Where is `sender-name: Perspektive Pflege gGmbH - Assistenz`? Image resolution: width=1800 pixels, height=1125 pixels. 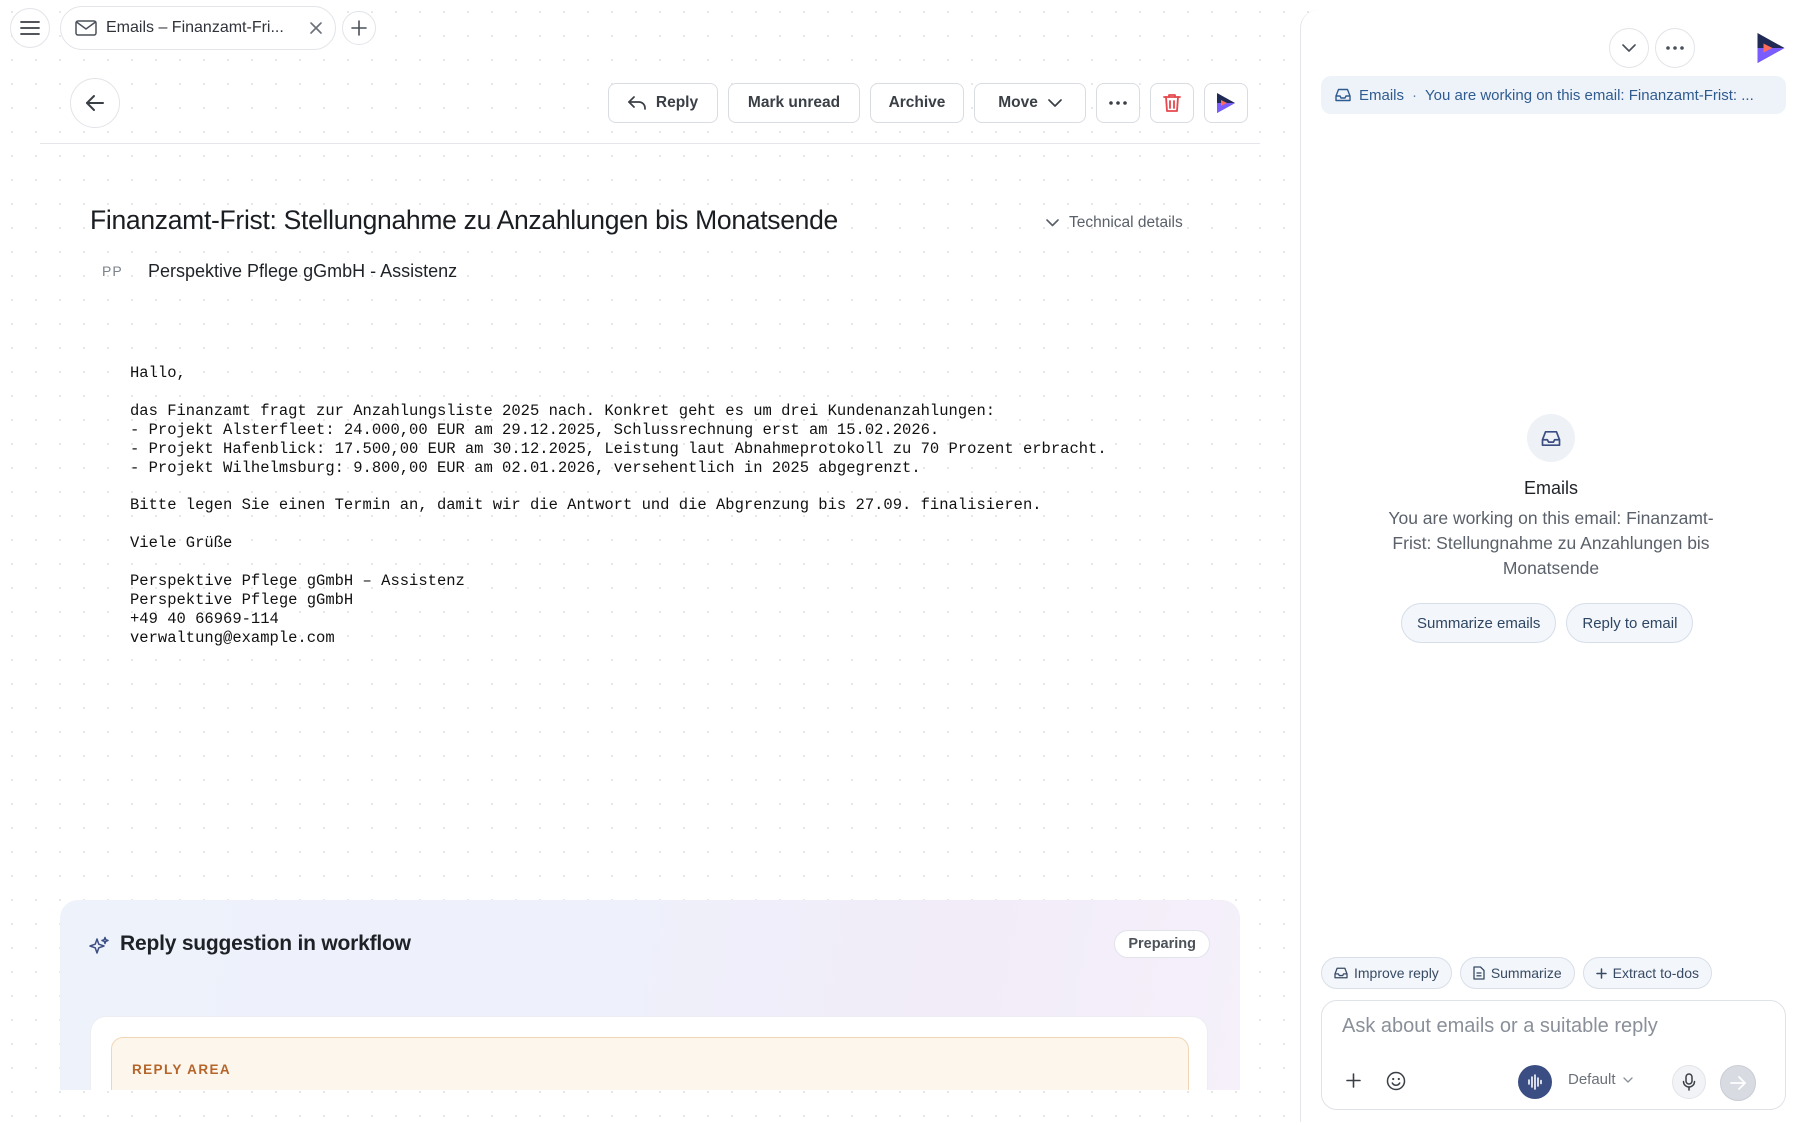
sender-name: Perspektive Pflege gGmbH - Assistenz is located at coordinates (303, 271).